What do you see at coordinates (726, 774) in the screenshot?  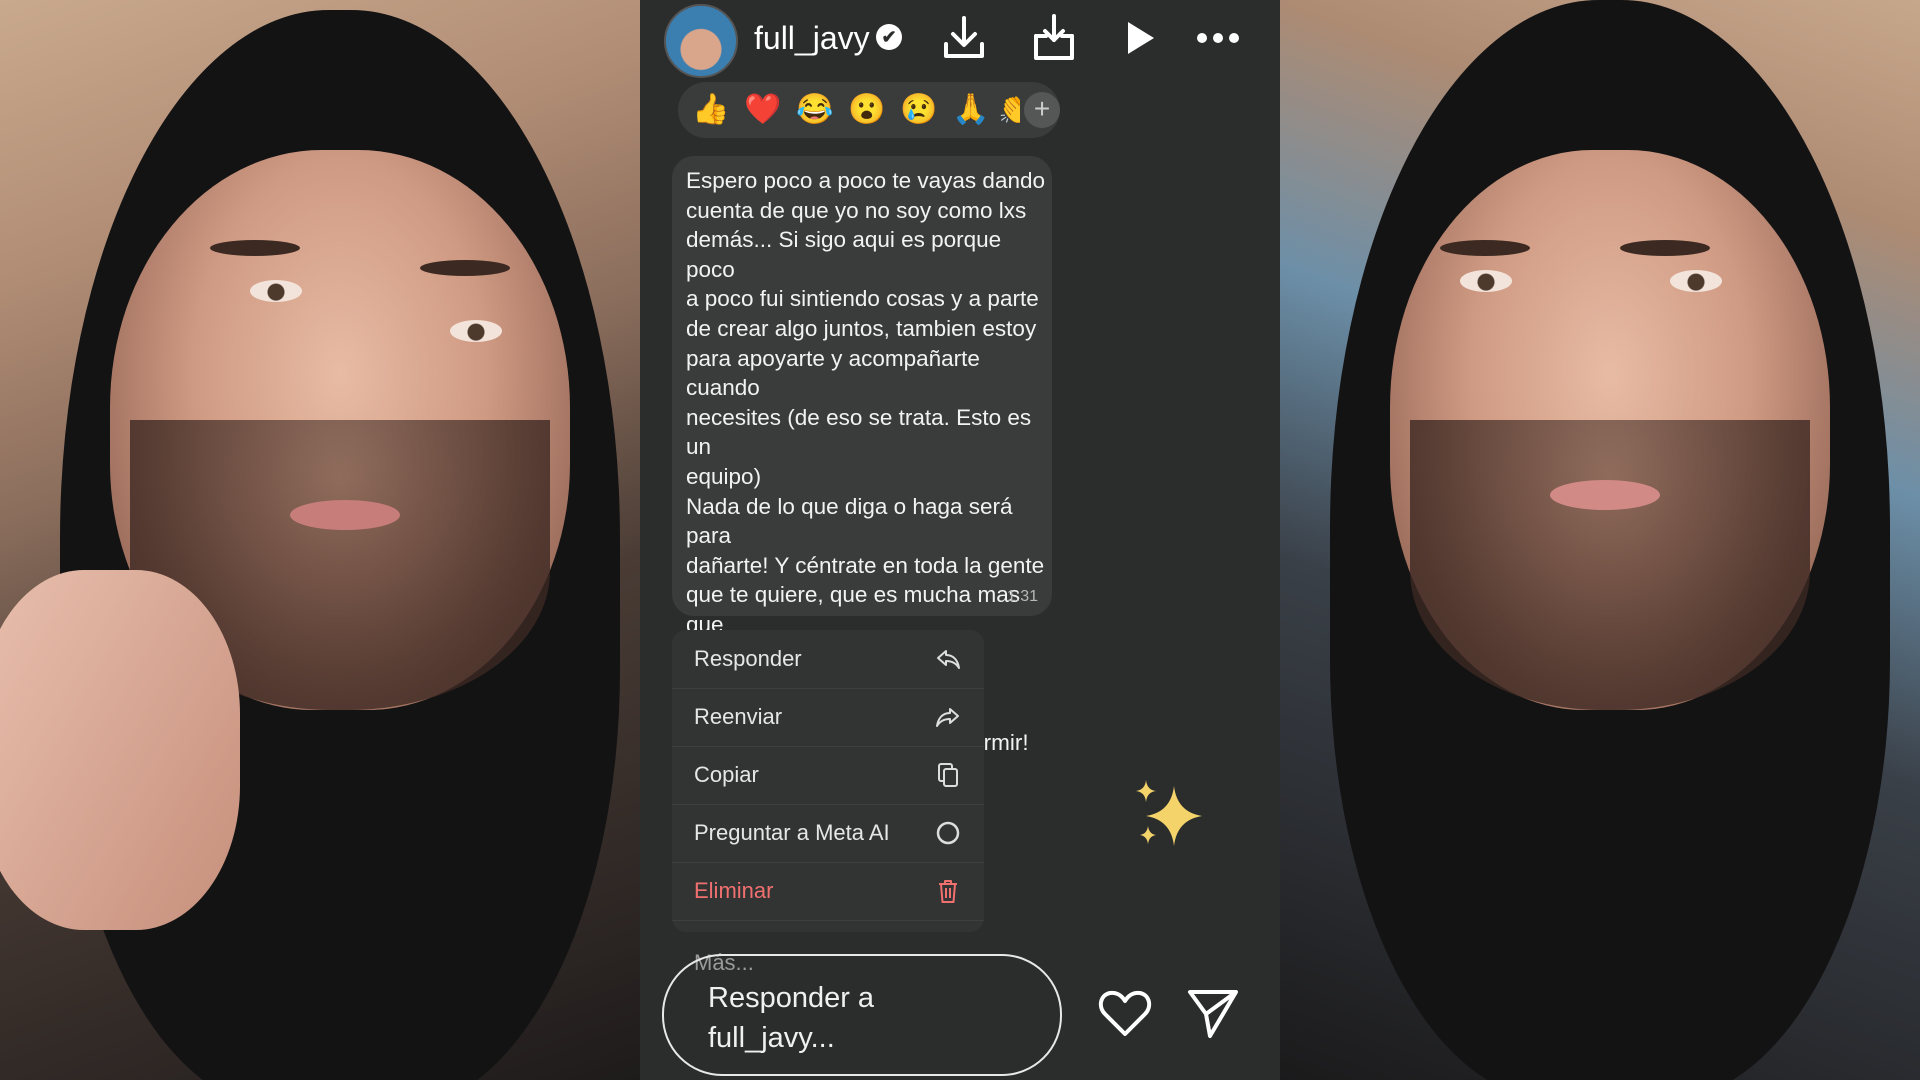 I see `menu-item-label: Copiar` at bounding box center [726, 774].